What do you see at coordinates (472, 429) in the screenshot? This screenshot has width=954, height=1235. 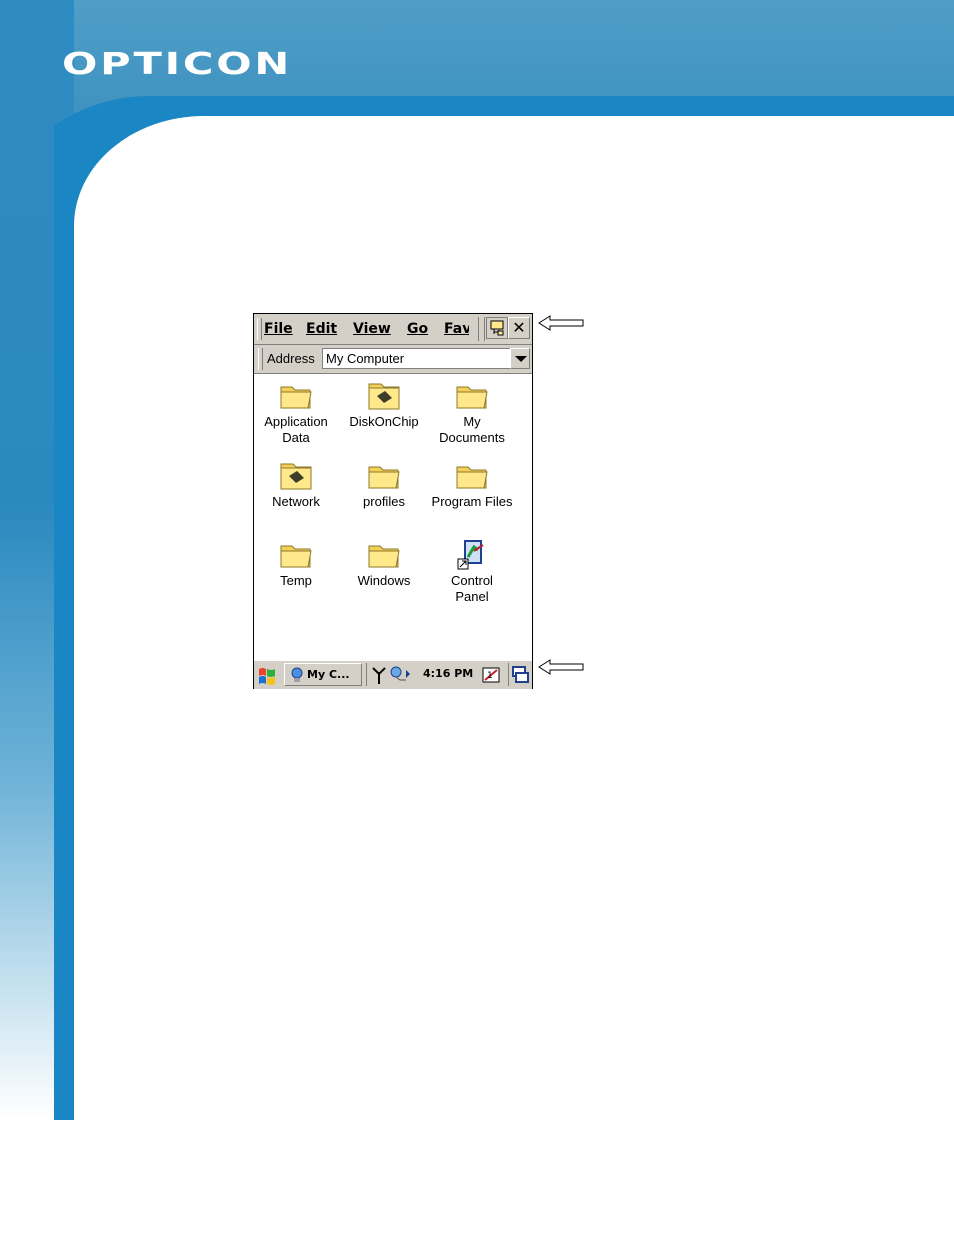 I see `item-label: My Documents` at bounding box center [472, 429].